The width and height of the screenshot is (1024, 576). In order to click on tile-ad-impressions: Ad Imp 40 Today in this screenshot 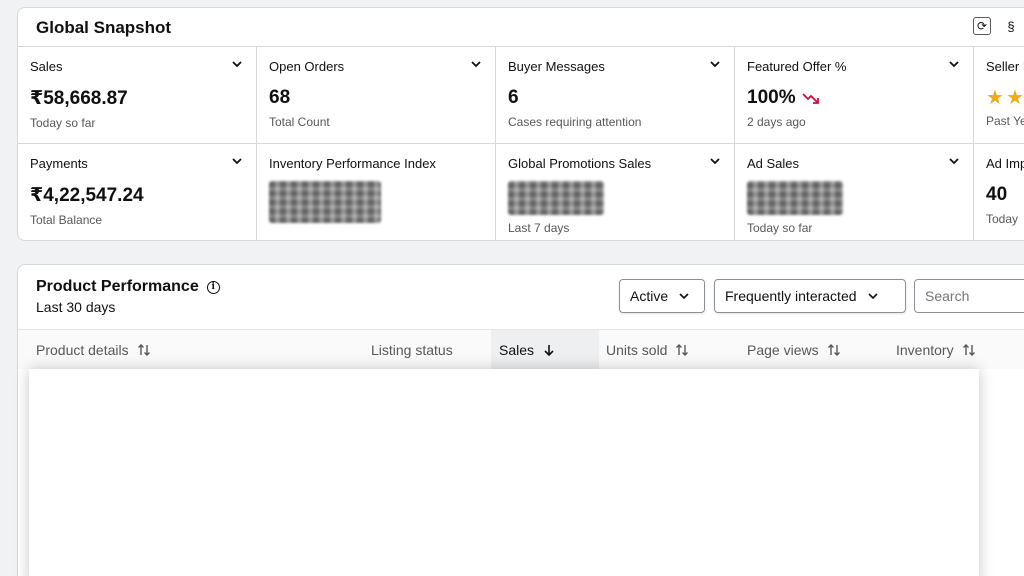, I will do `click(999, 192)`.